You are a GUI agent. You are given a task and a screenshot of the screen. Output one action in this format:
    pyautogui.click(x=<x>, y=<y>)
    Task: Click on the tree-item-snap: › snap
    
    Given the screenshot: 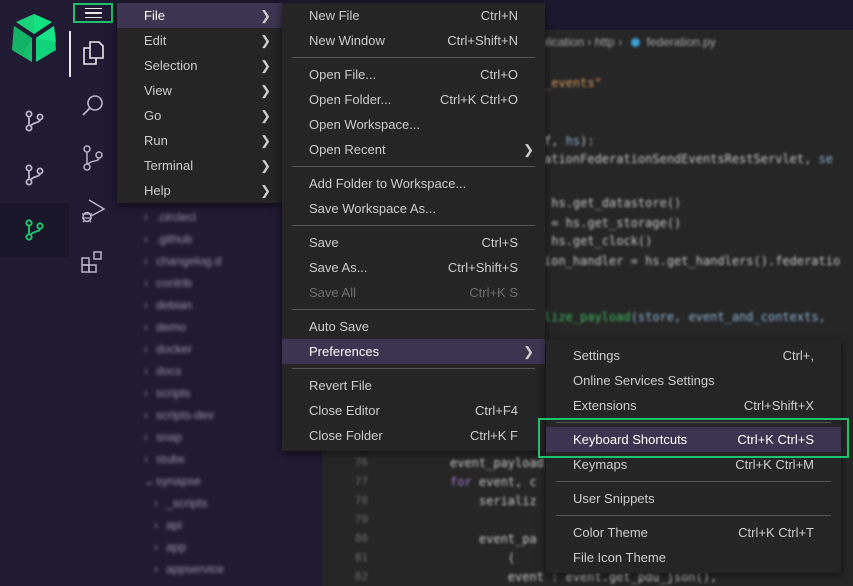 What is the action you would take?
    pyautogui.click(x=163, y=437)
    